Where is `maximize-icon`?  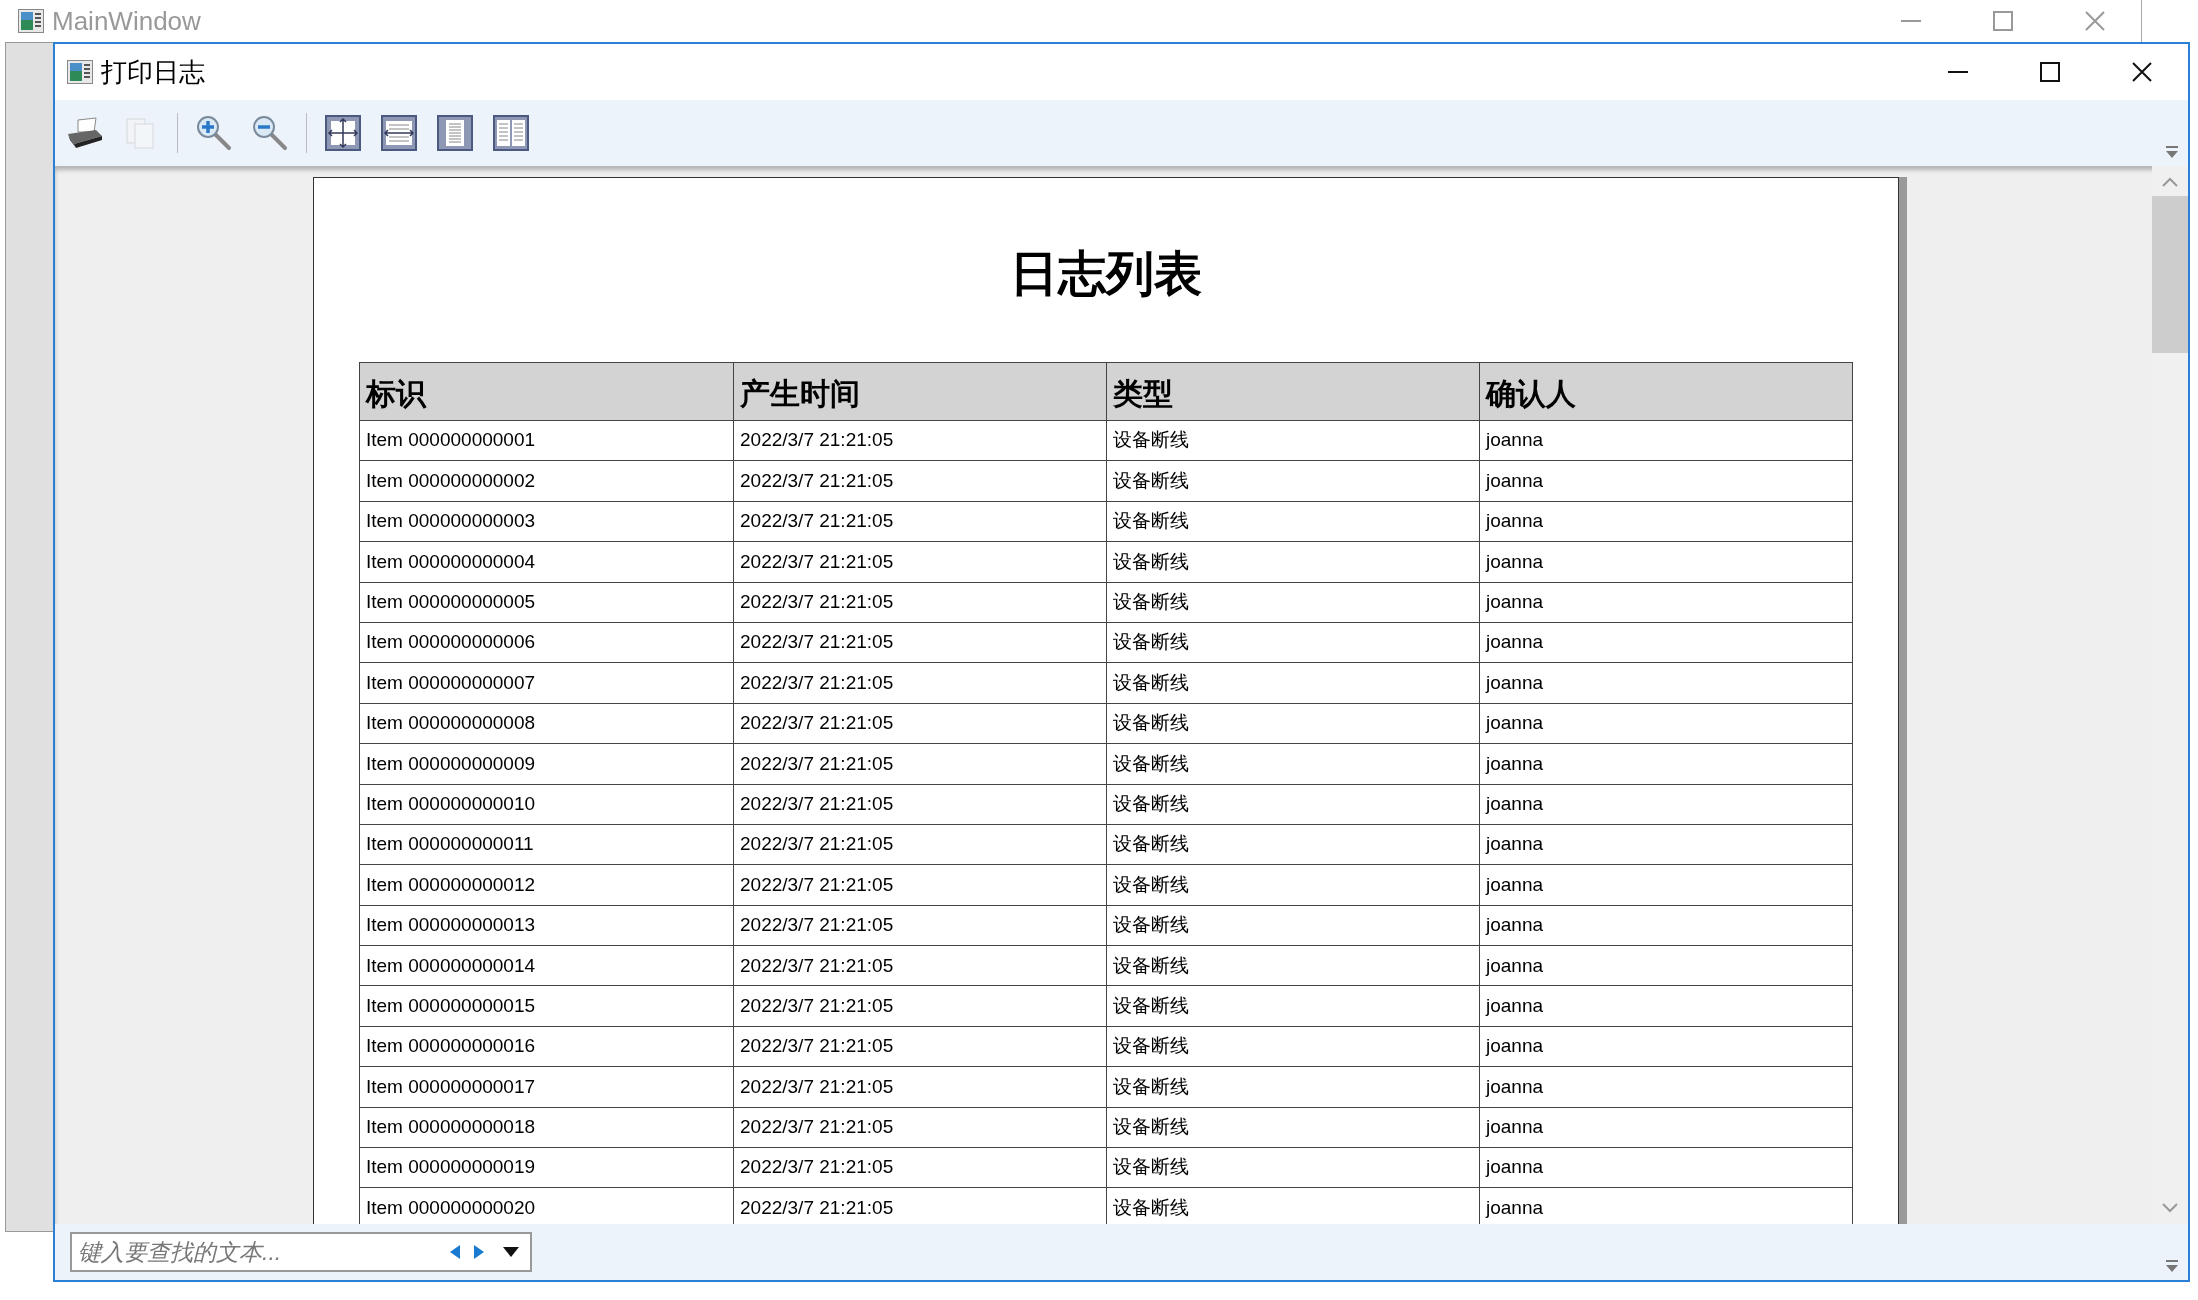
maximize-icon is located at coordinates (2050, 72).